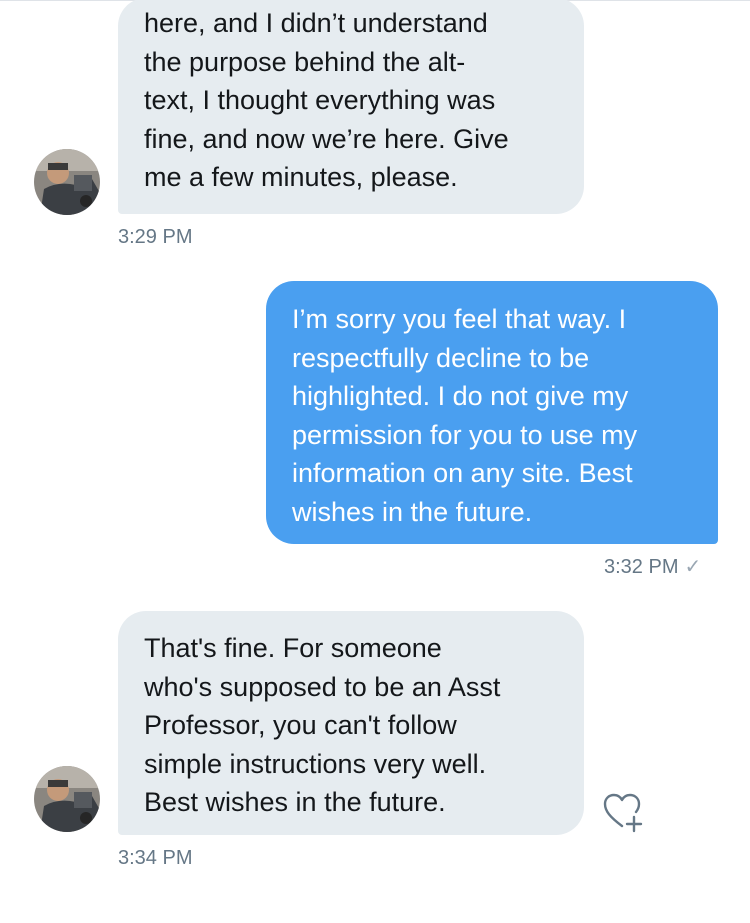  I want to click on message-timestamp: 3:29 PM, so click(155, 237).